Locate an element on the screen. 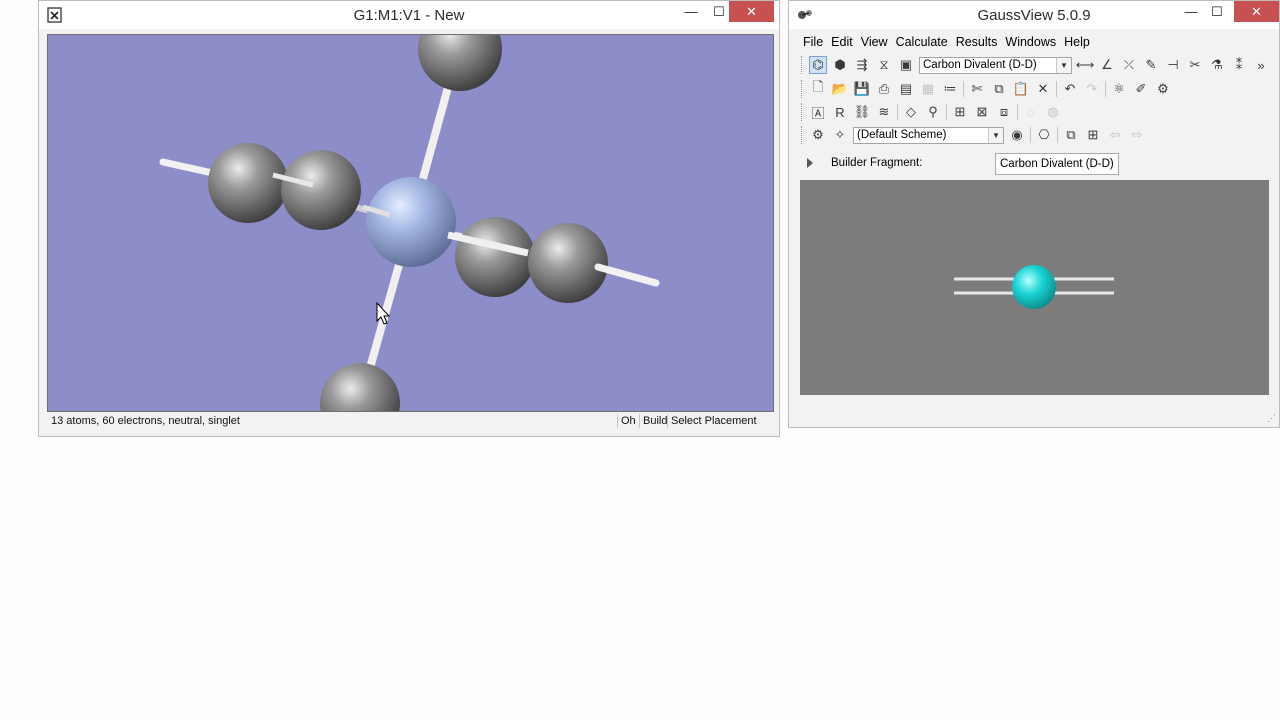  clean-icon: ⚗ is located at coordinates (1217, 65).